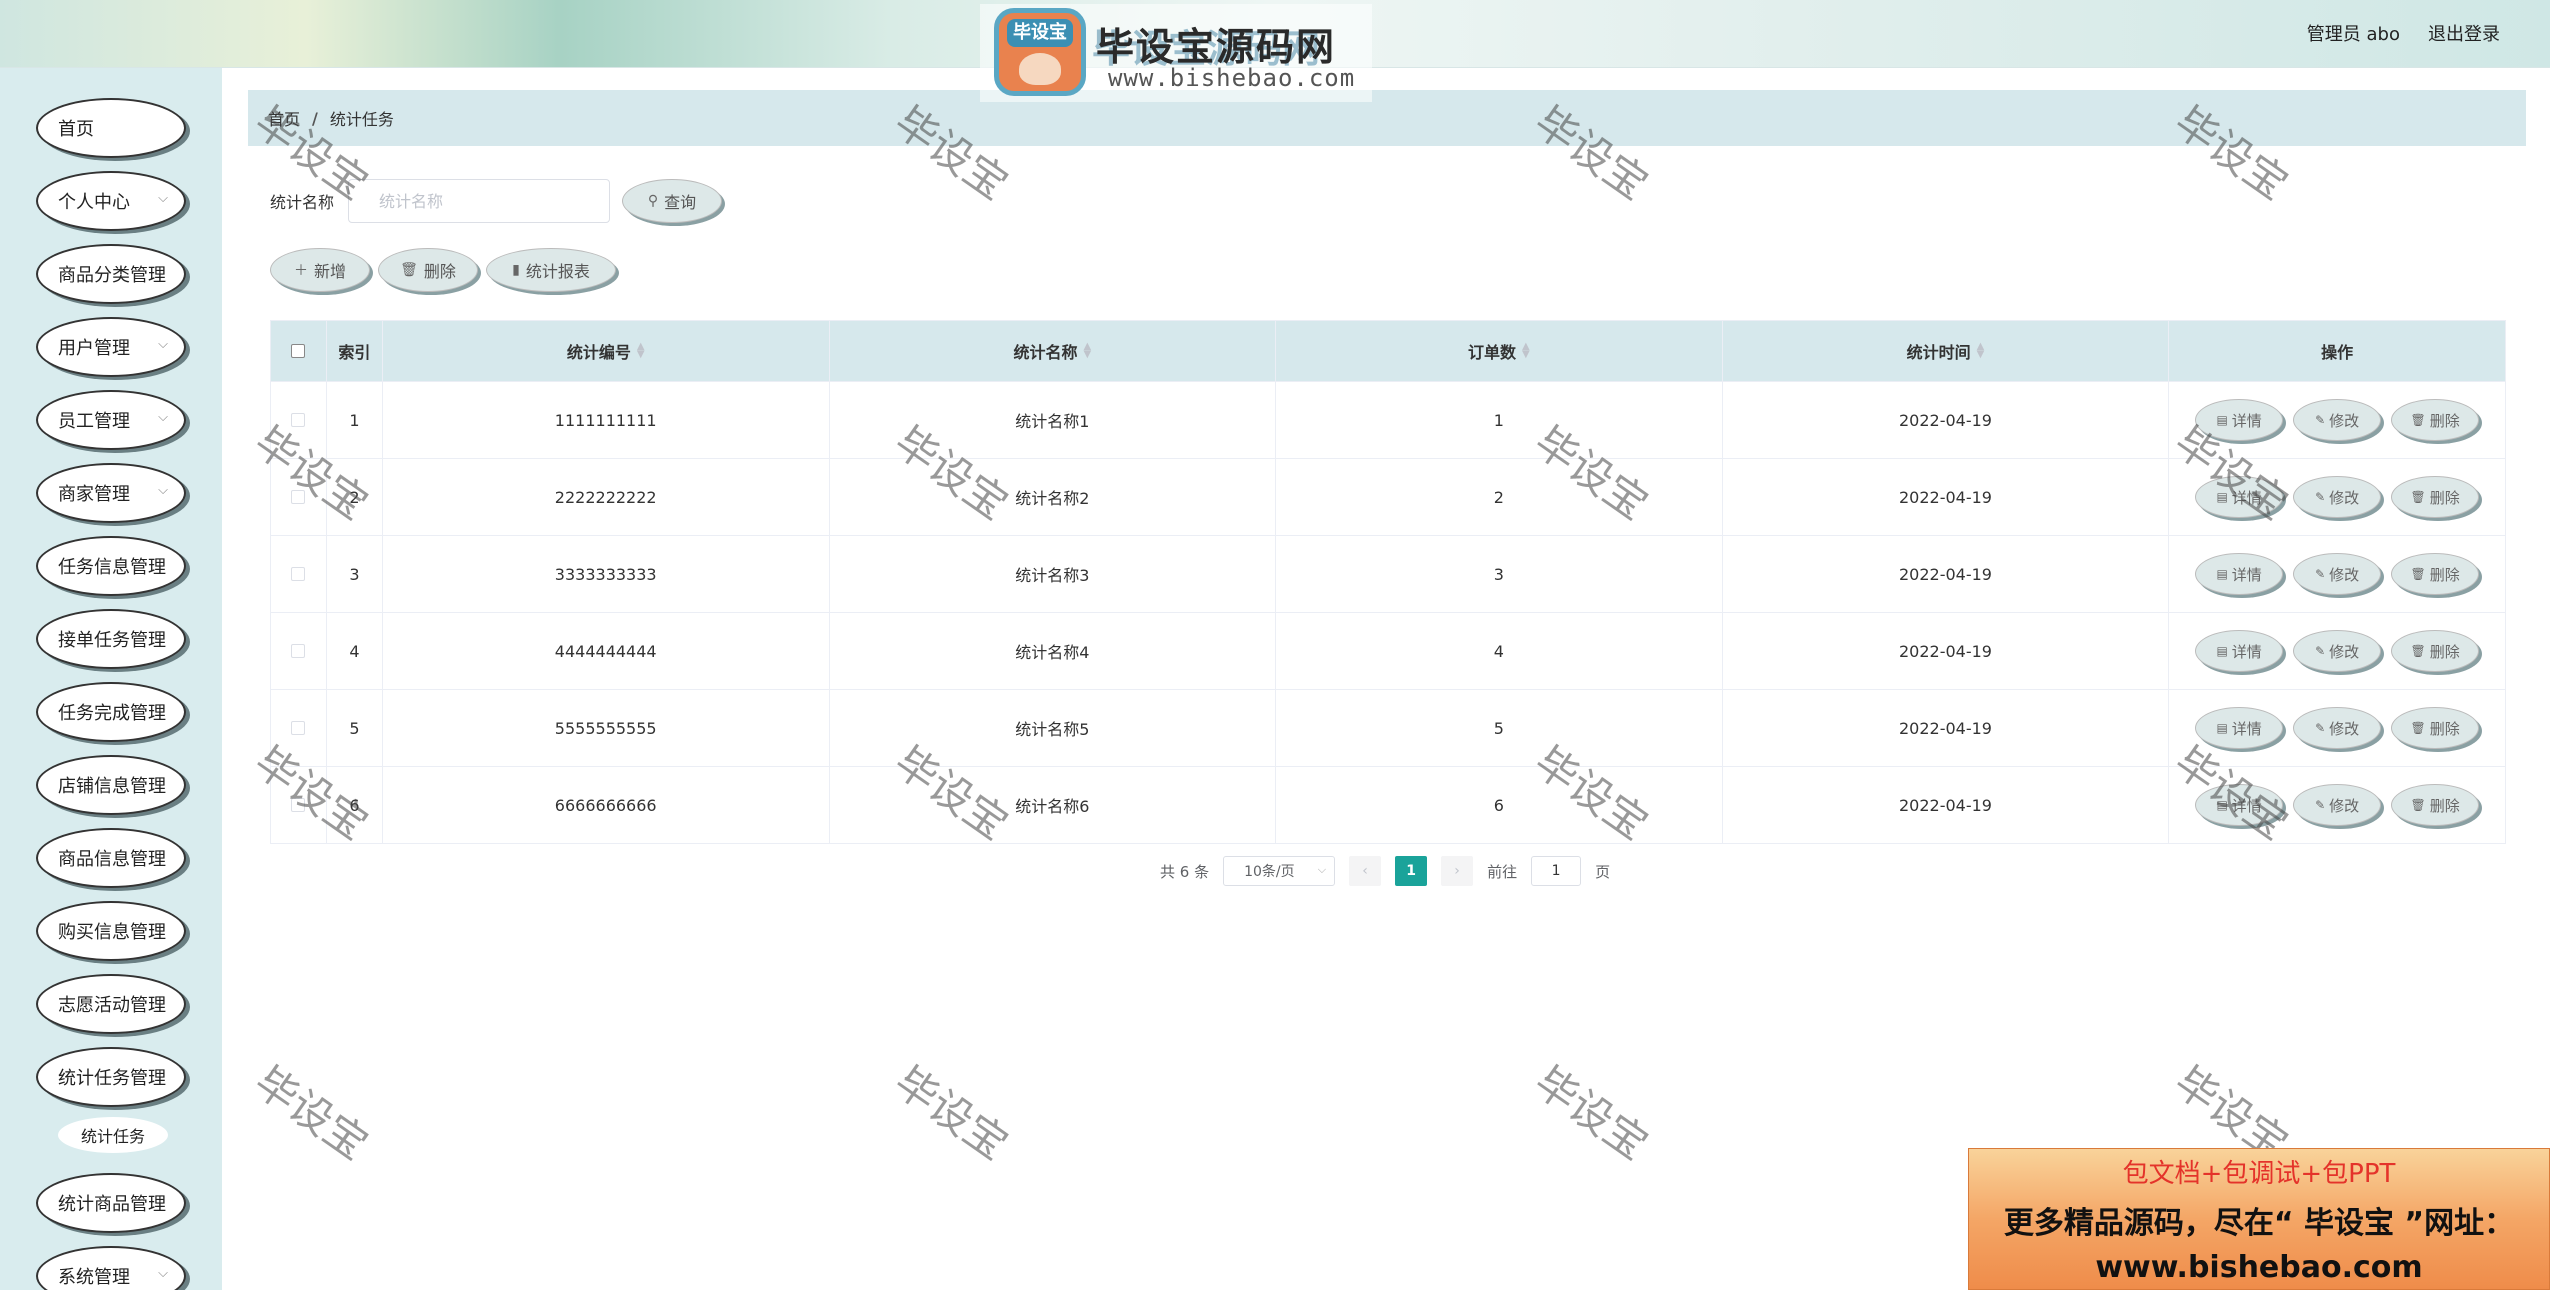  What do you see at coordinates (111, 785) in the screenshot?
I see `sidebar-item-shop-info: 店铺信息管理` at bounding box center [111, 785].